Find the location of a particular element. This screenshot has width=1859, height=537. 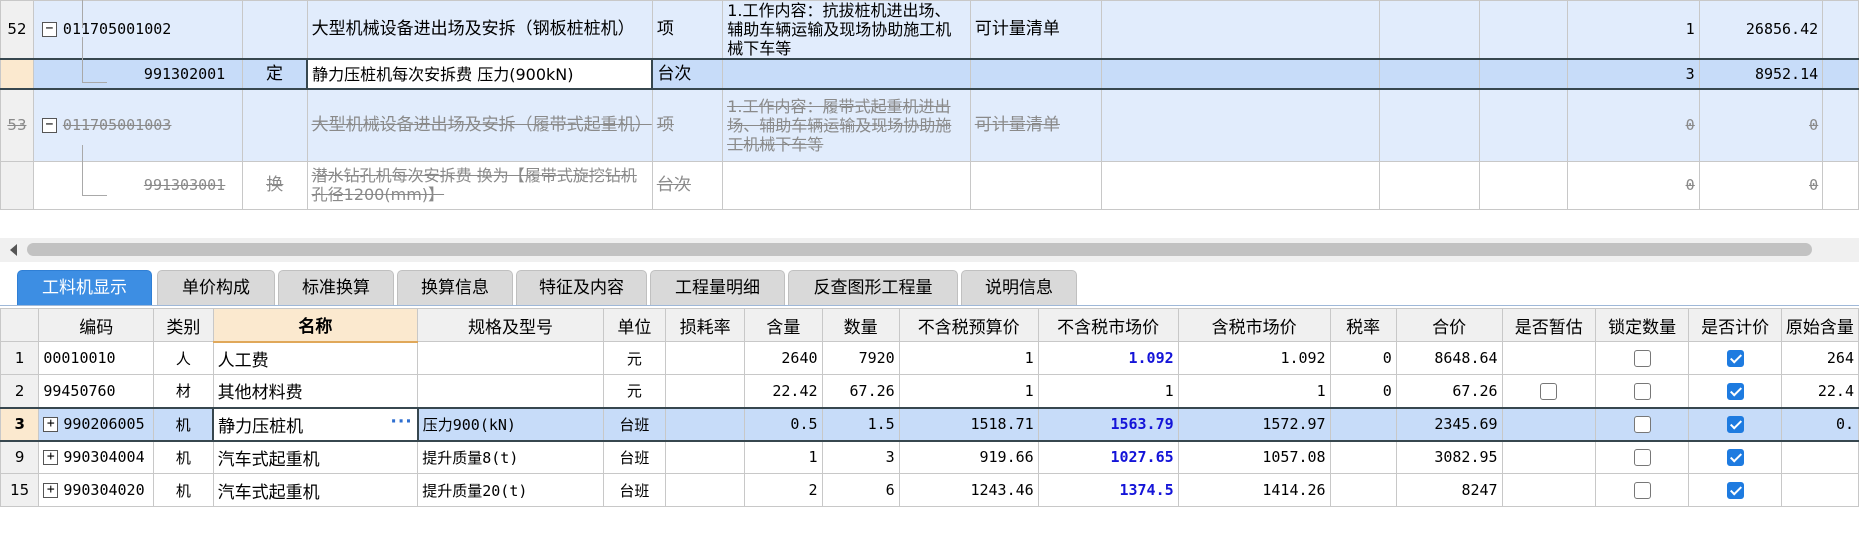

cell-unit: 元 is located at coordinates (634, 391).